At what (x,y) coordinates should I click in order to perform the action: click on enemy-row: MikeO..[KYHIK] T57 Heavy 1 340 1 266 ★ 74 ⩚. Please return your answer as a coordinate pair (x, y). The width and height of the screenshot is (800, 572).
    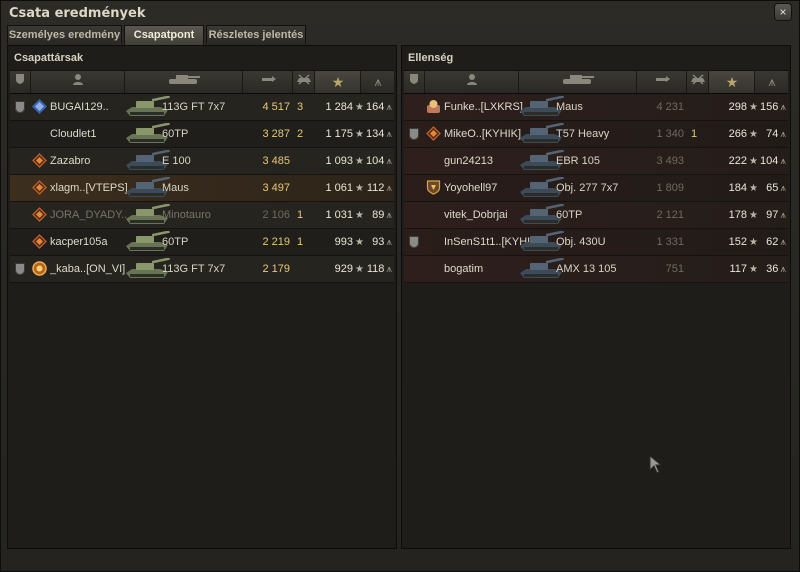
    Looking at the image, I should click on (596, 134).